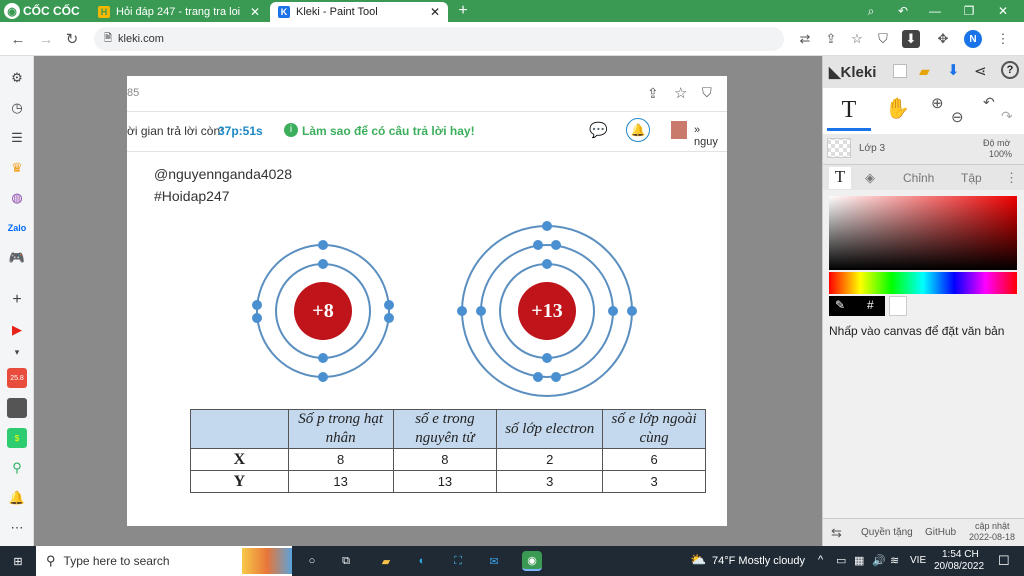  What do you see at coordinates (870, 305) in the screenshot?
I see `hex-input-button: #` at bounding box center [870, 305].